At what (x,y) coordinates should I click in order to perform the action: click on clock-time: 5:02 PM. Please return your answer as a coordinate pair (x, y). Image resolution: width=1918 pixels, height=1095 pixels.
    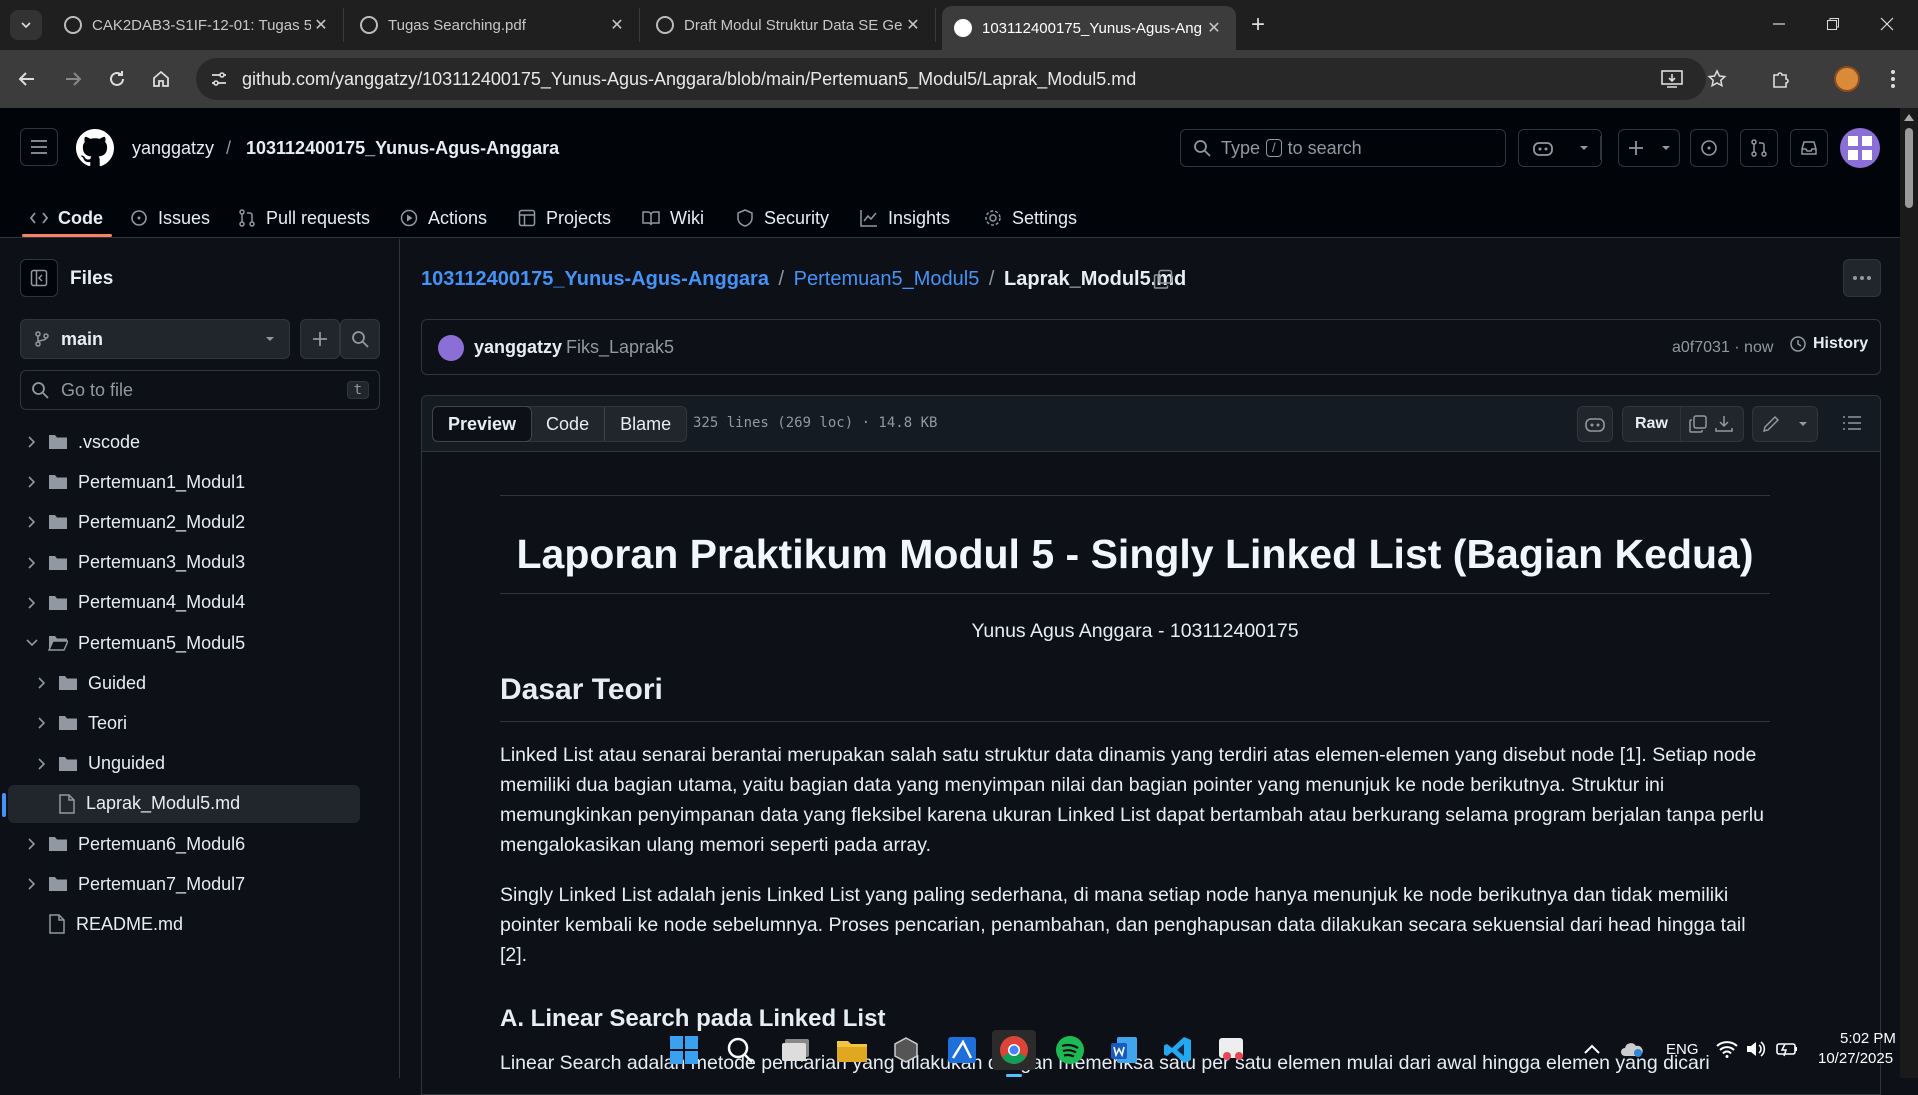
    Looking at the image, I should click on (1868, 1038).